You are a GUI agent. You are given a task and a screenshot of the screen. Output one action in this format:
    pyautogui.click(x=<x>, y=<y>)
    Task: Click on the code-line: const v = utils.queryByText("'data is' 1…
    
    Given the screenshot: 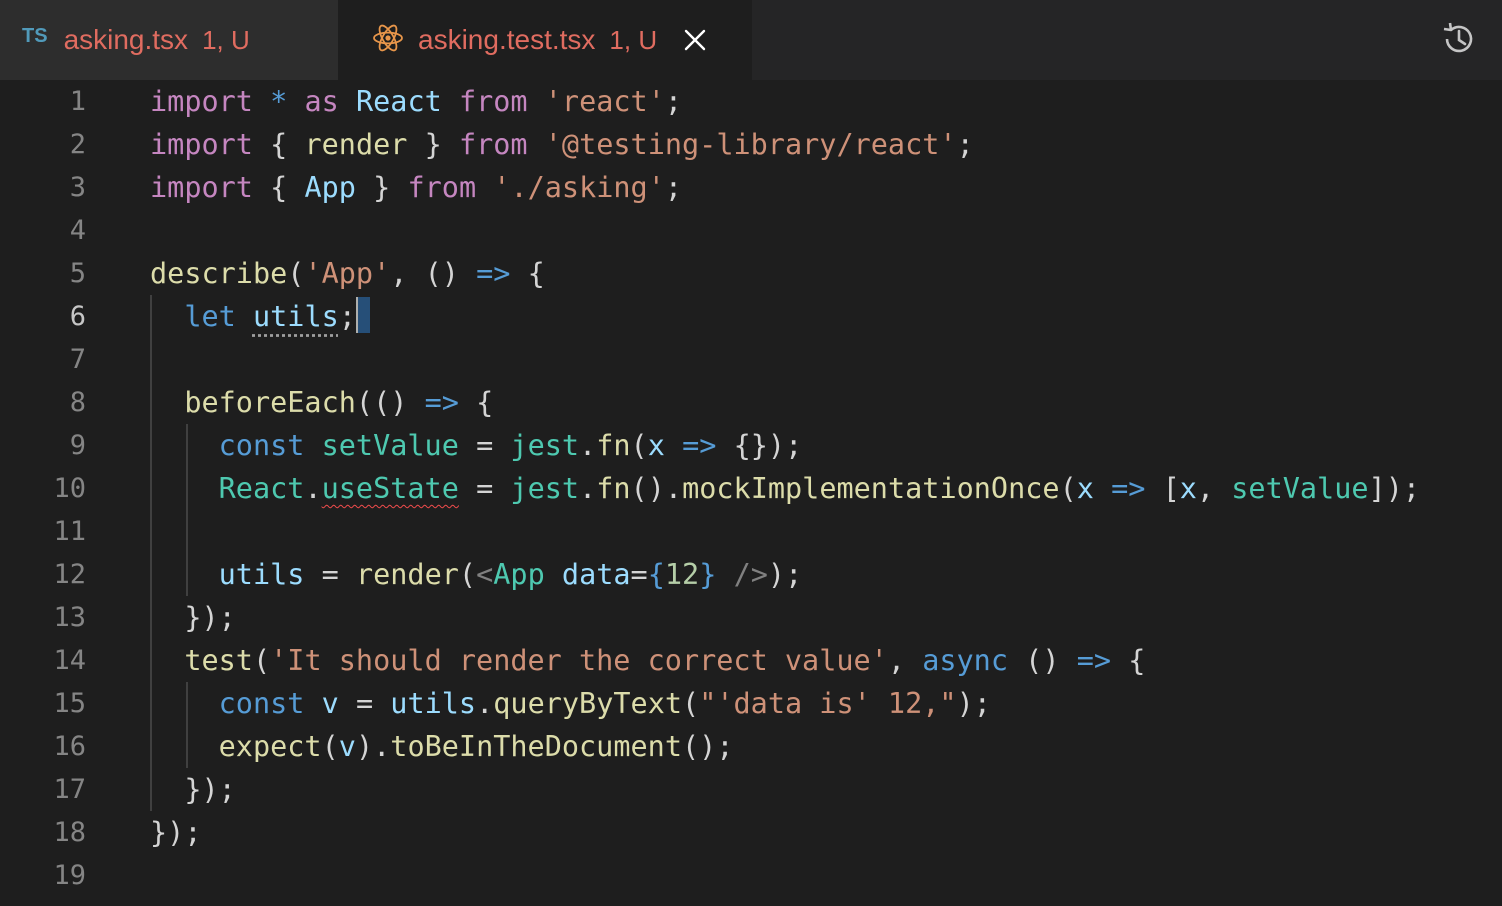 What is the action you would take?
    pyautogui.click(x=820, y=703)
    